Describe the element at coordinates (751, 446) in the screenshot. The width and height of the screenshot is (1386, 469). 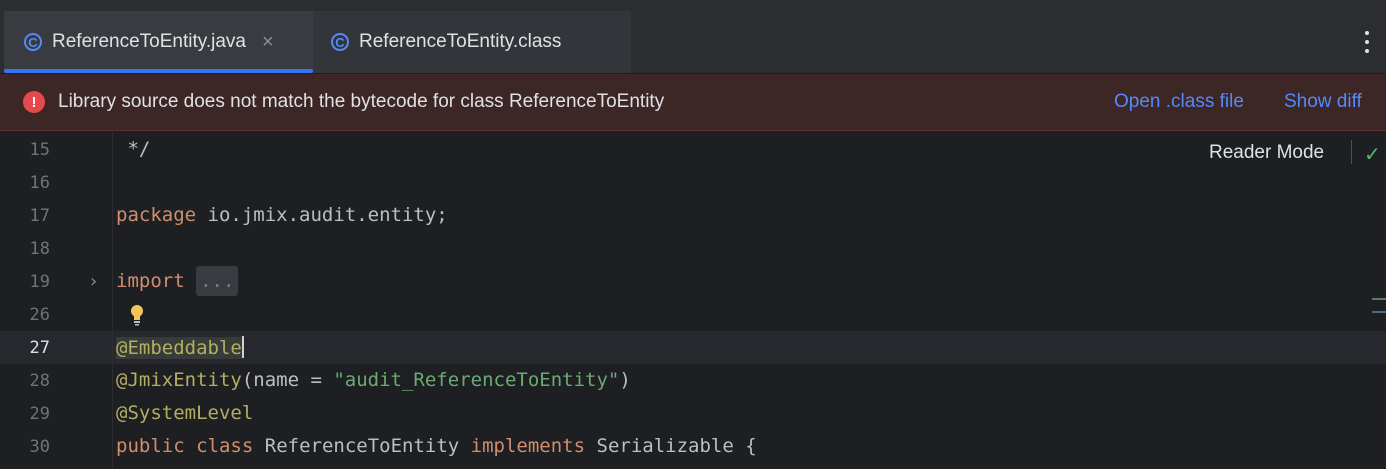
I see `open-brace: {` at that location.